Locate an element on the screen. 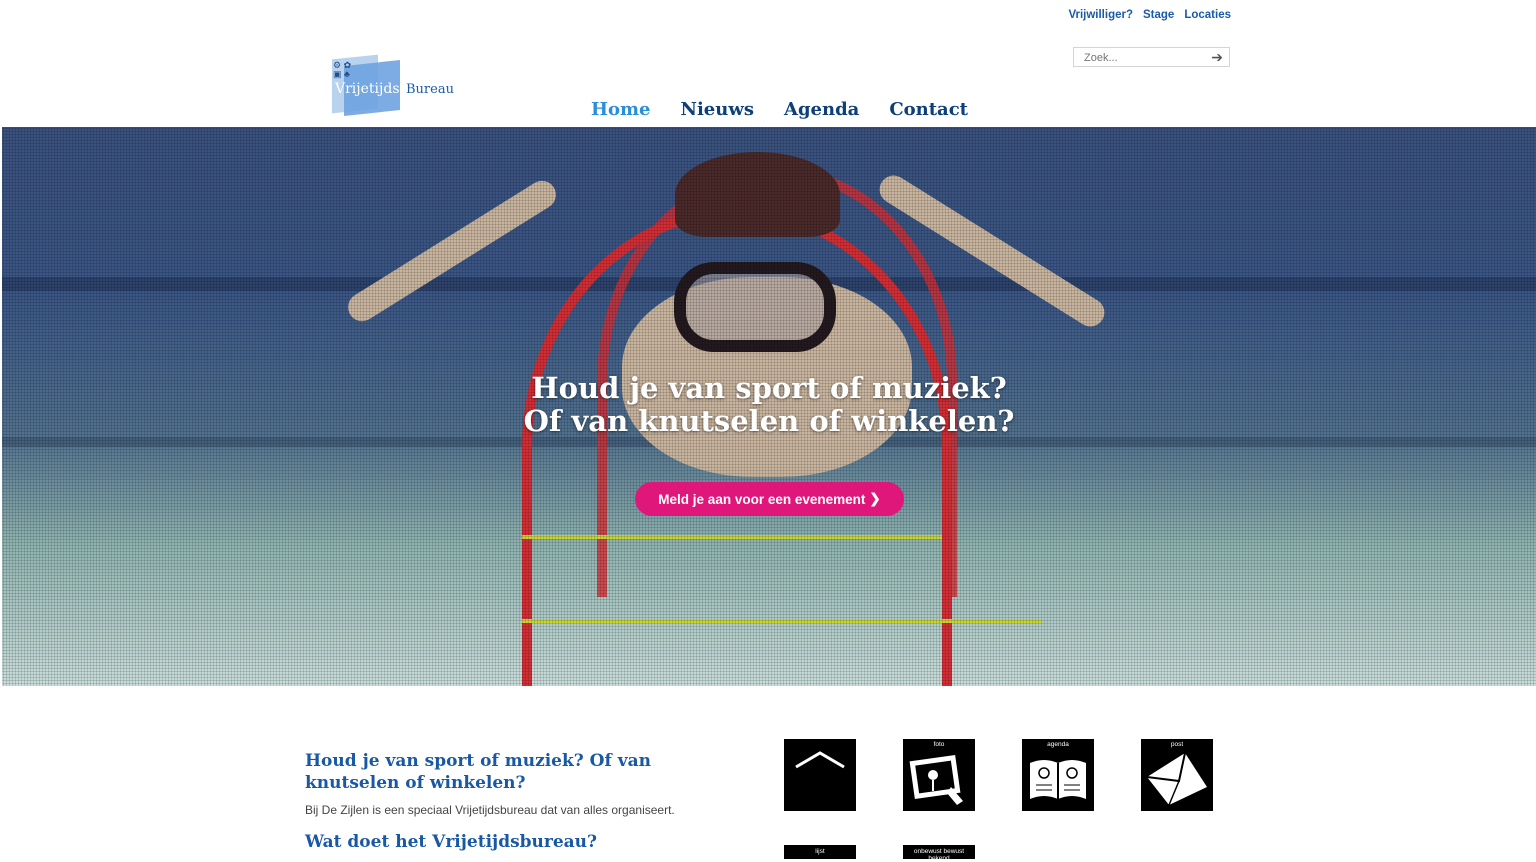 This screenshot has width=1536, height=862. nav-news: Nieuws is located at coordinates (717, 109).